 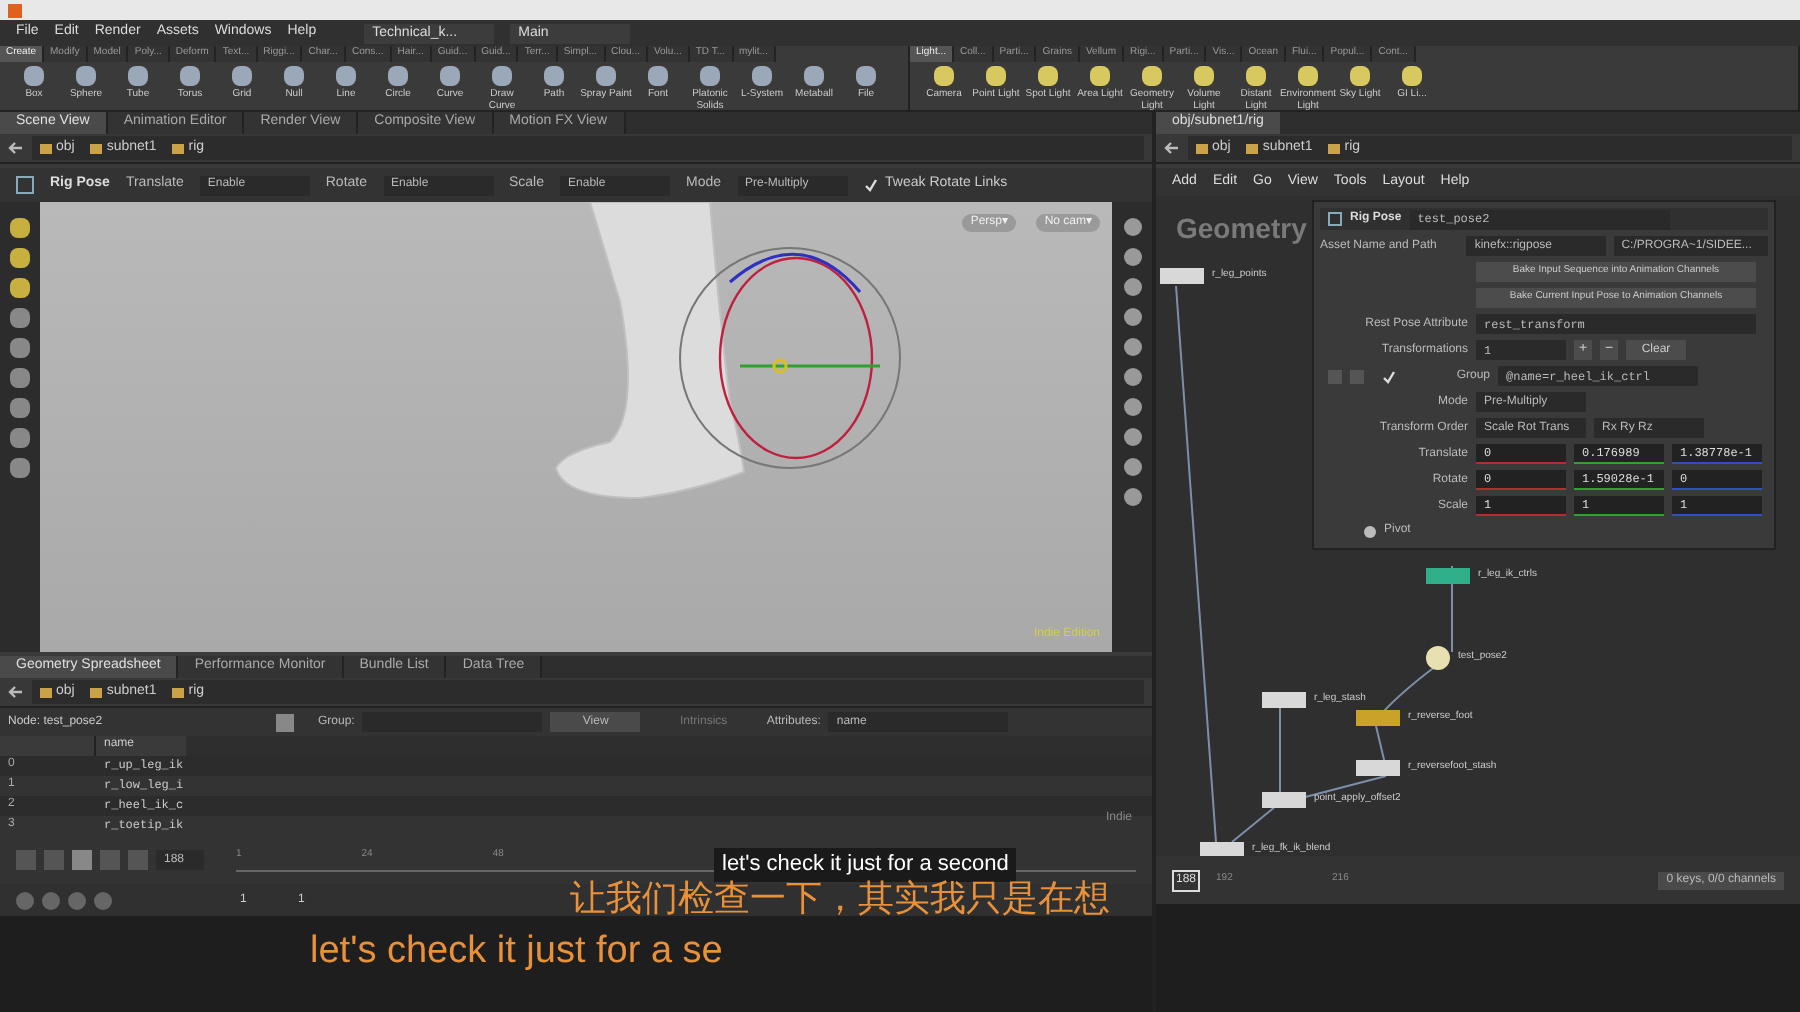 I want to click on subtitle: let's check it just for a second, so click(x=865, y=864).